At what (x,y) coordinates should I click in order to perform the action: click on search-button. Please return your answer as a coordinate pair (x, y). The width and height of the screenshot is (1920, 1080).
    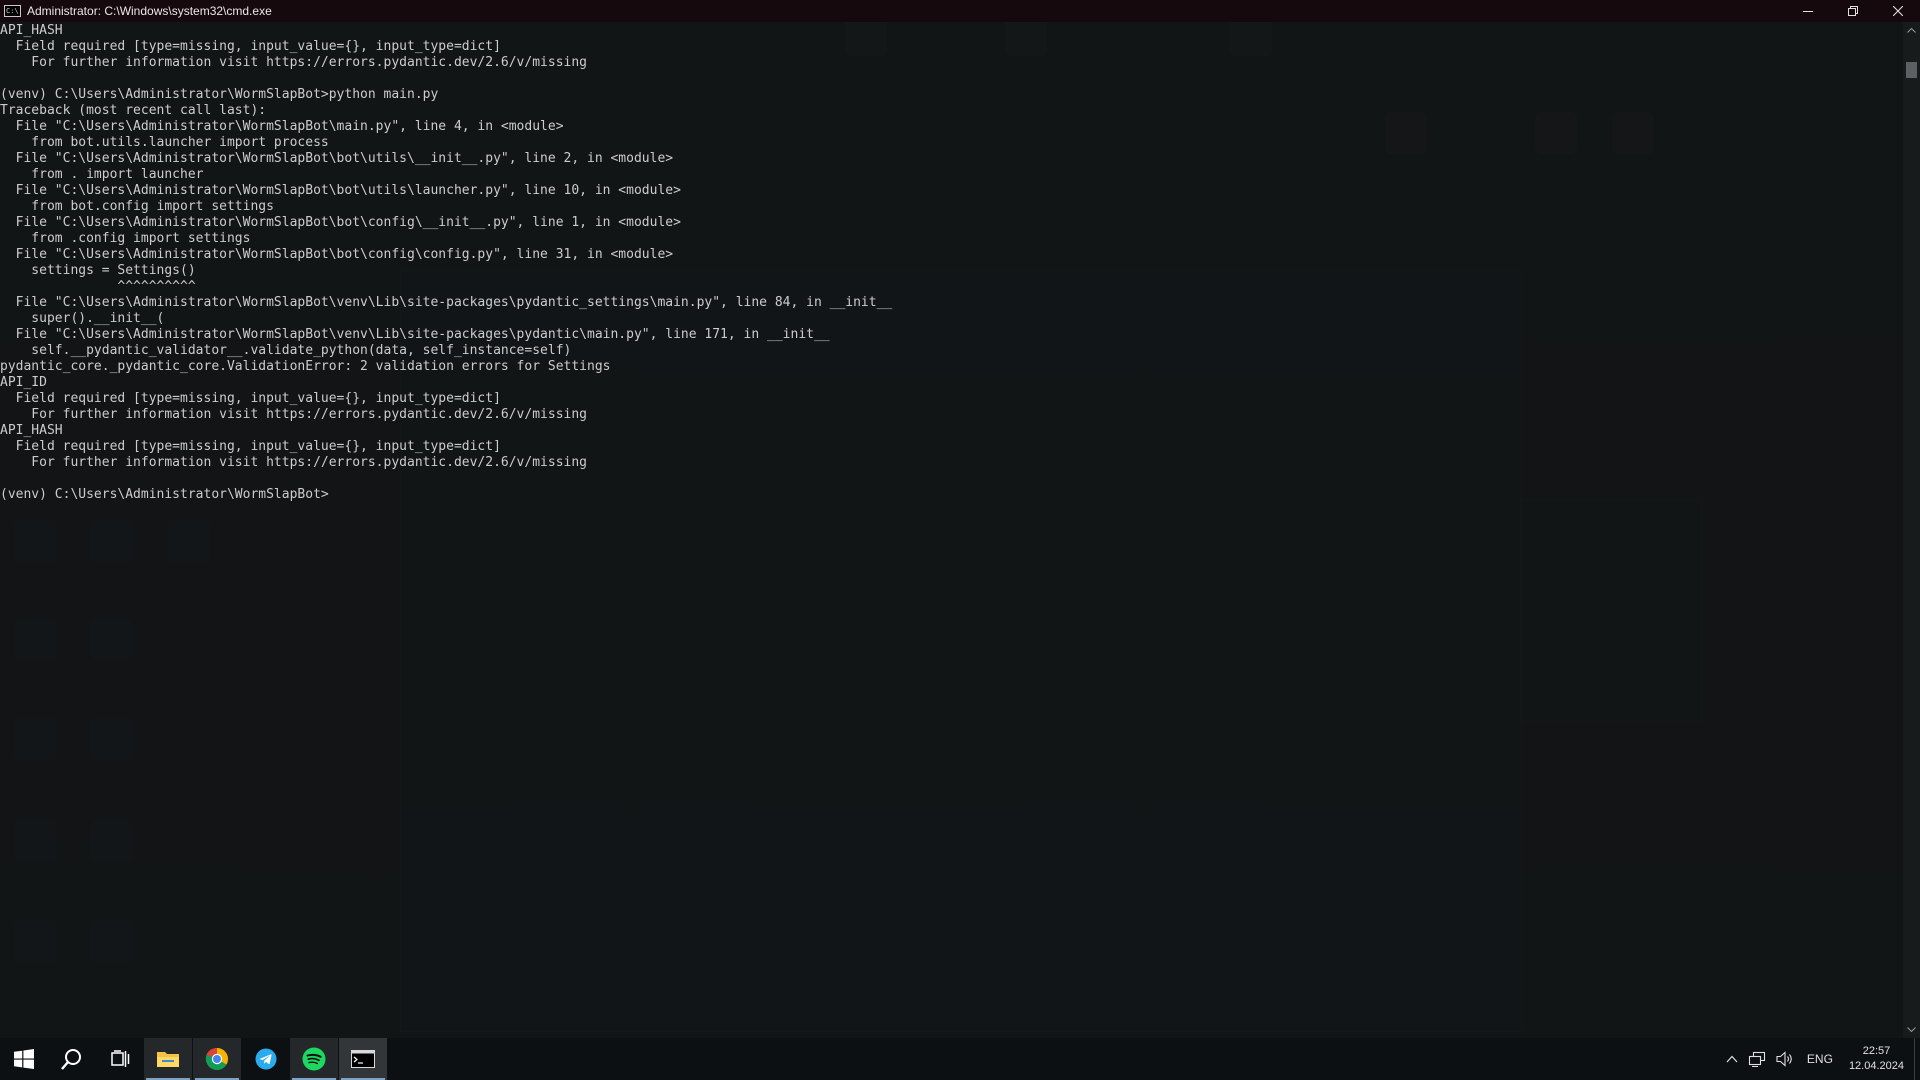
    Looking at the image, I should click on (72, 1059).